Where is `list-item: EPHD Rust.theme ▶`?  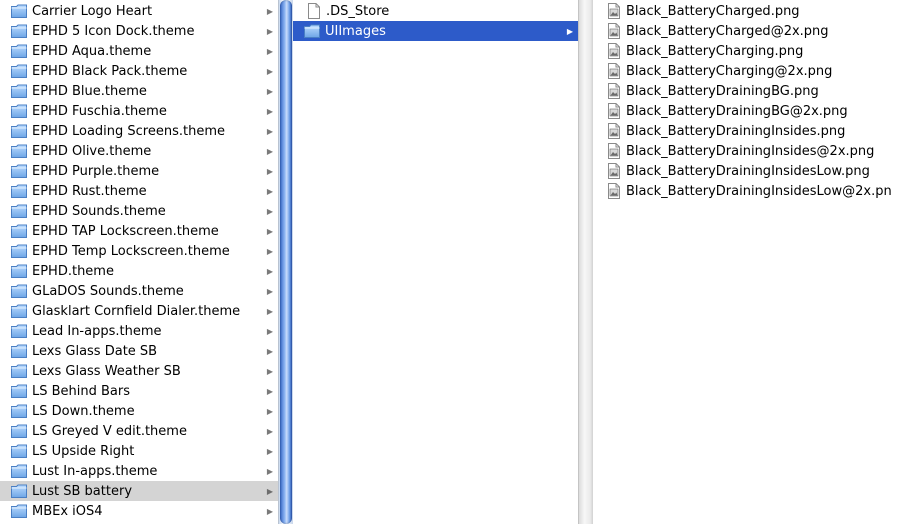
list-item: EPHD Rust.theme ▶ is located at coordinates (139, 191).